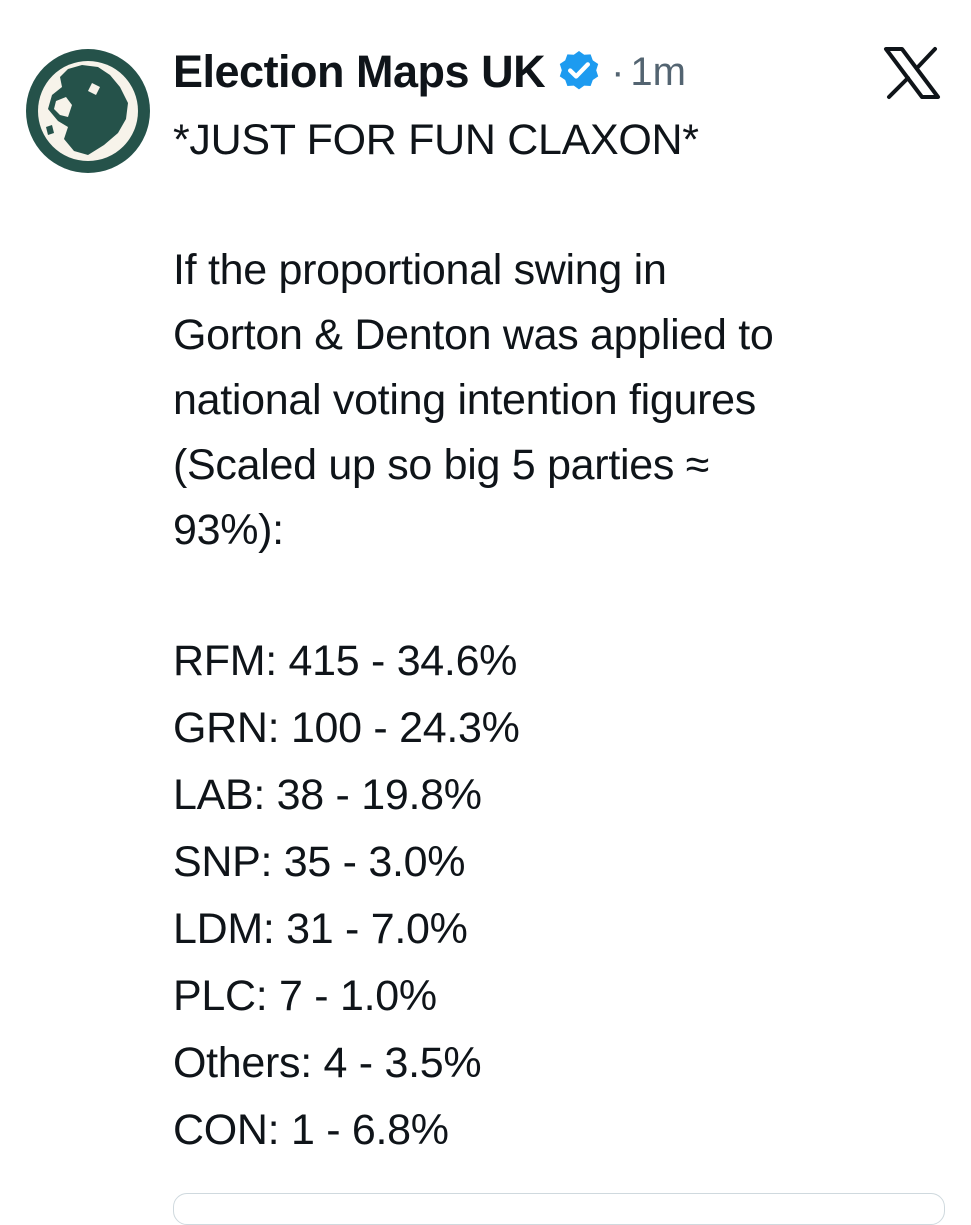 This screenshot has height=1225, width=971. What do you see at coordinates (441, 465) in the screenshot?
I see `text-line: (Scaled up so big 5 parties ≈` at bounding box center [441, 465].